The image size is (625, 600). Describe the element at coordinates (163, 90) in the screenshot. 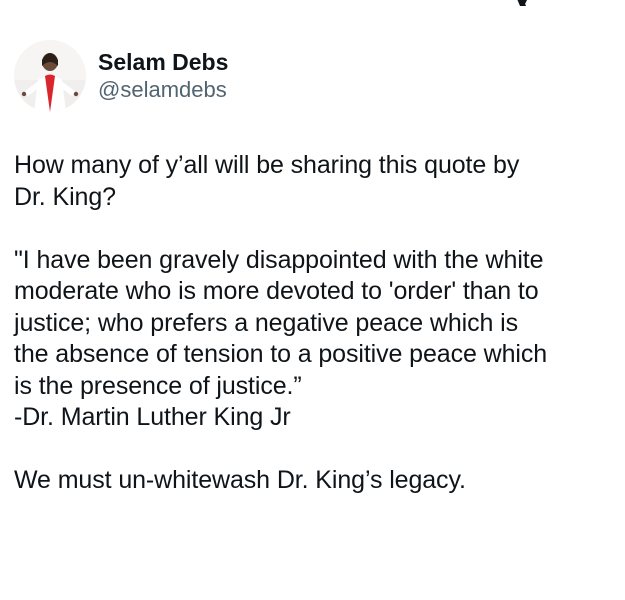

I see `author-handle: @selamdebs` at that location.